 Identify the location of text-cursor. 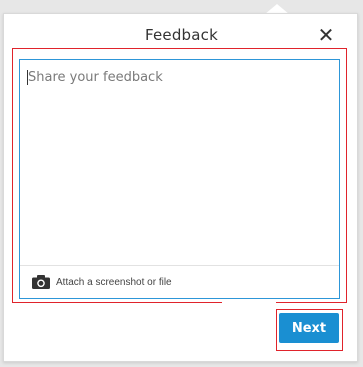
(27, 77).